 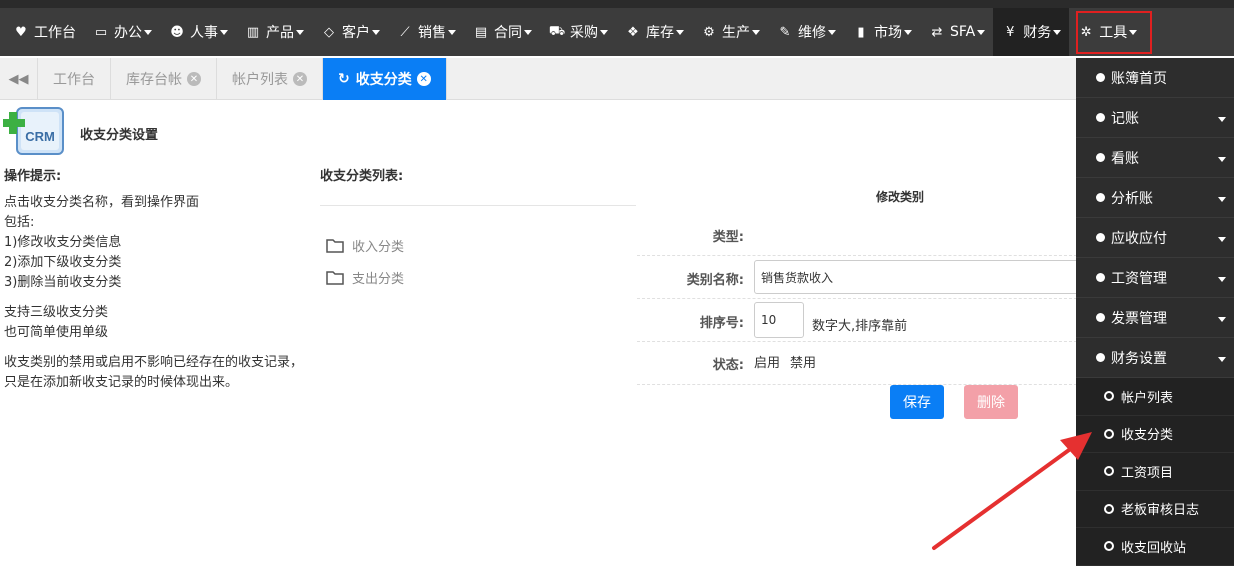 What do you see at coordinates (1155, 198) in the screenshot?
I see `sidebar-item-analysis: 分析账` at bounding box center [1155, 198].